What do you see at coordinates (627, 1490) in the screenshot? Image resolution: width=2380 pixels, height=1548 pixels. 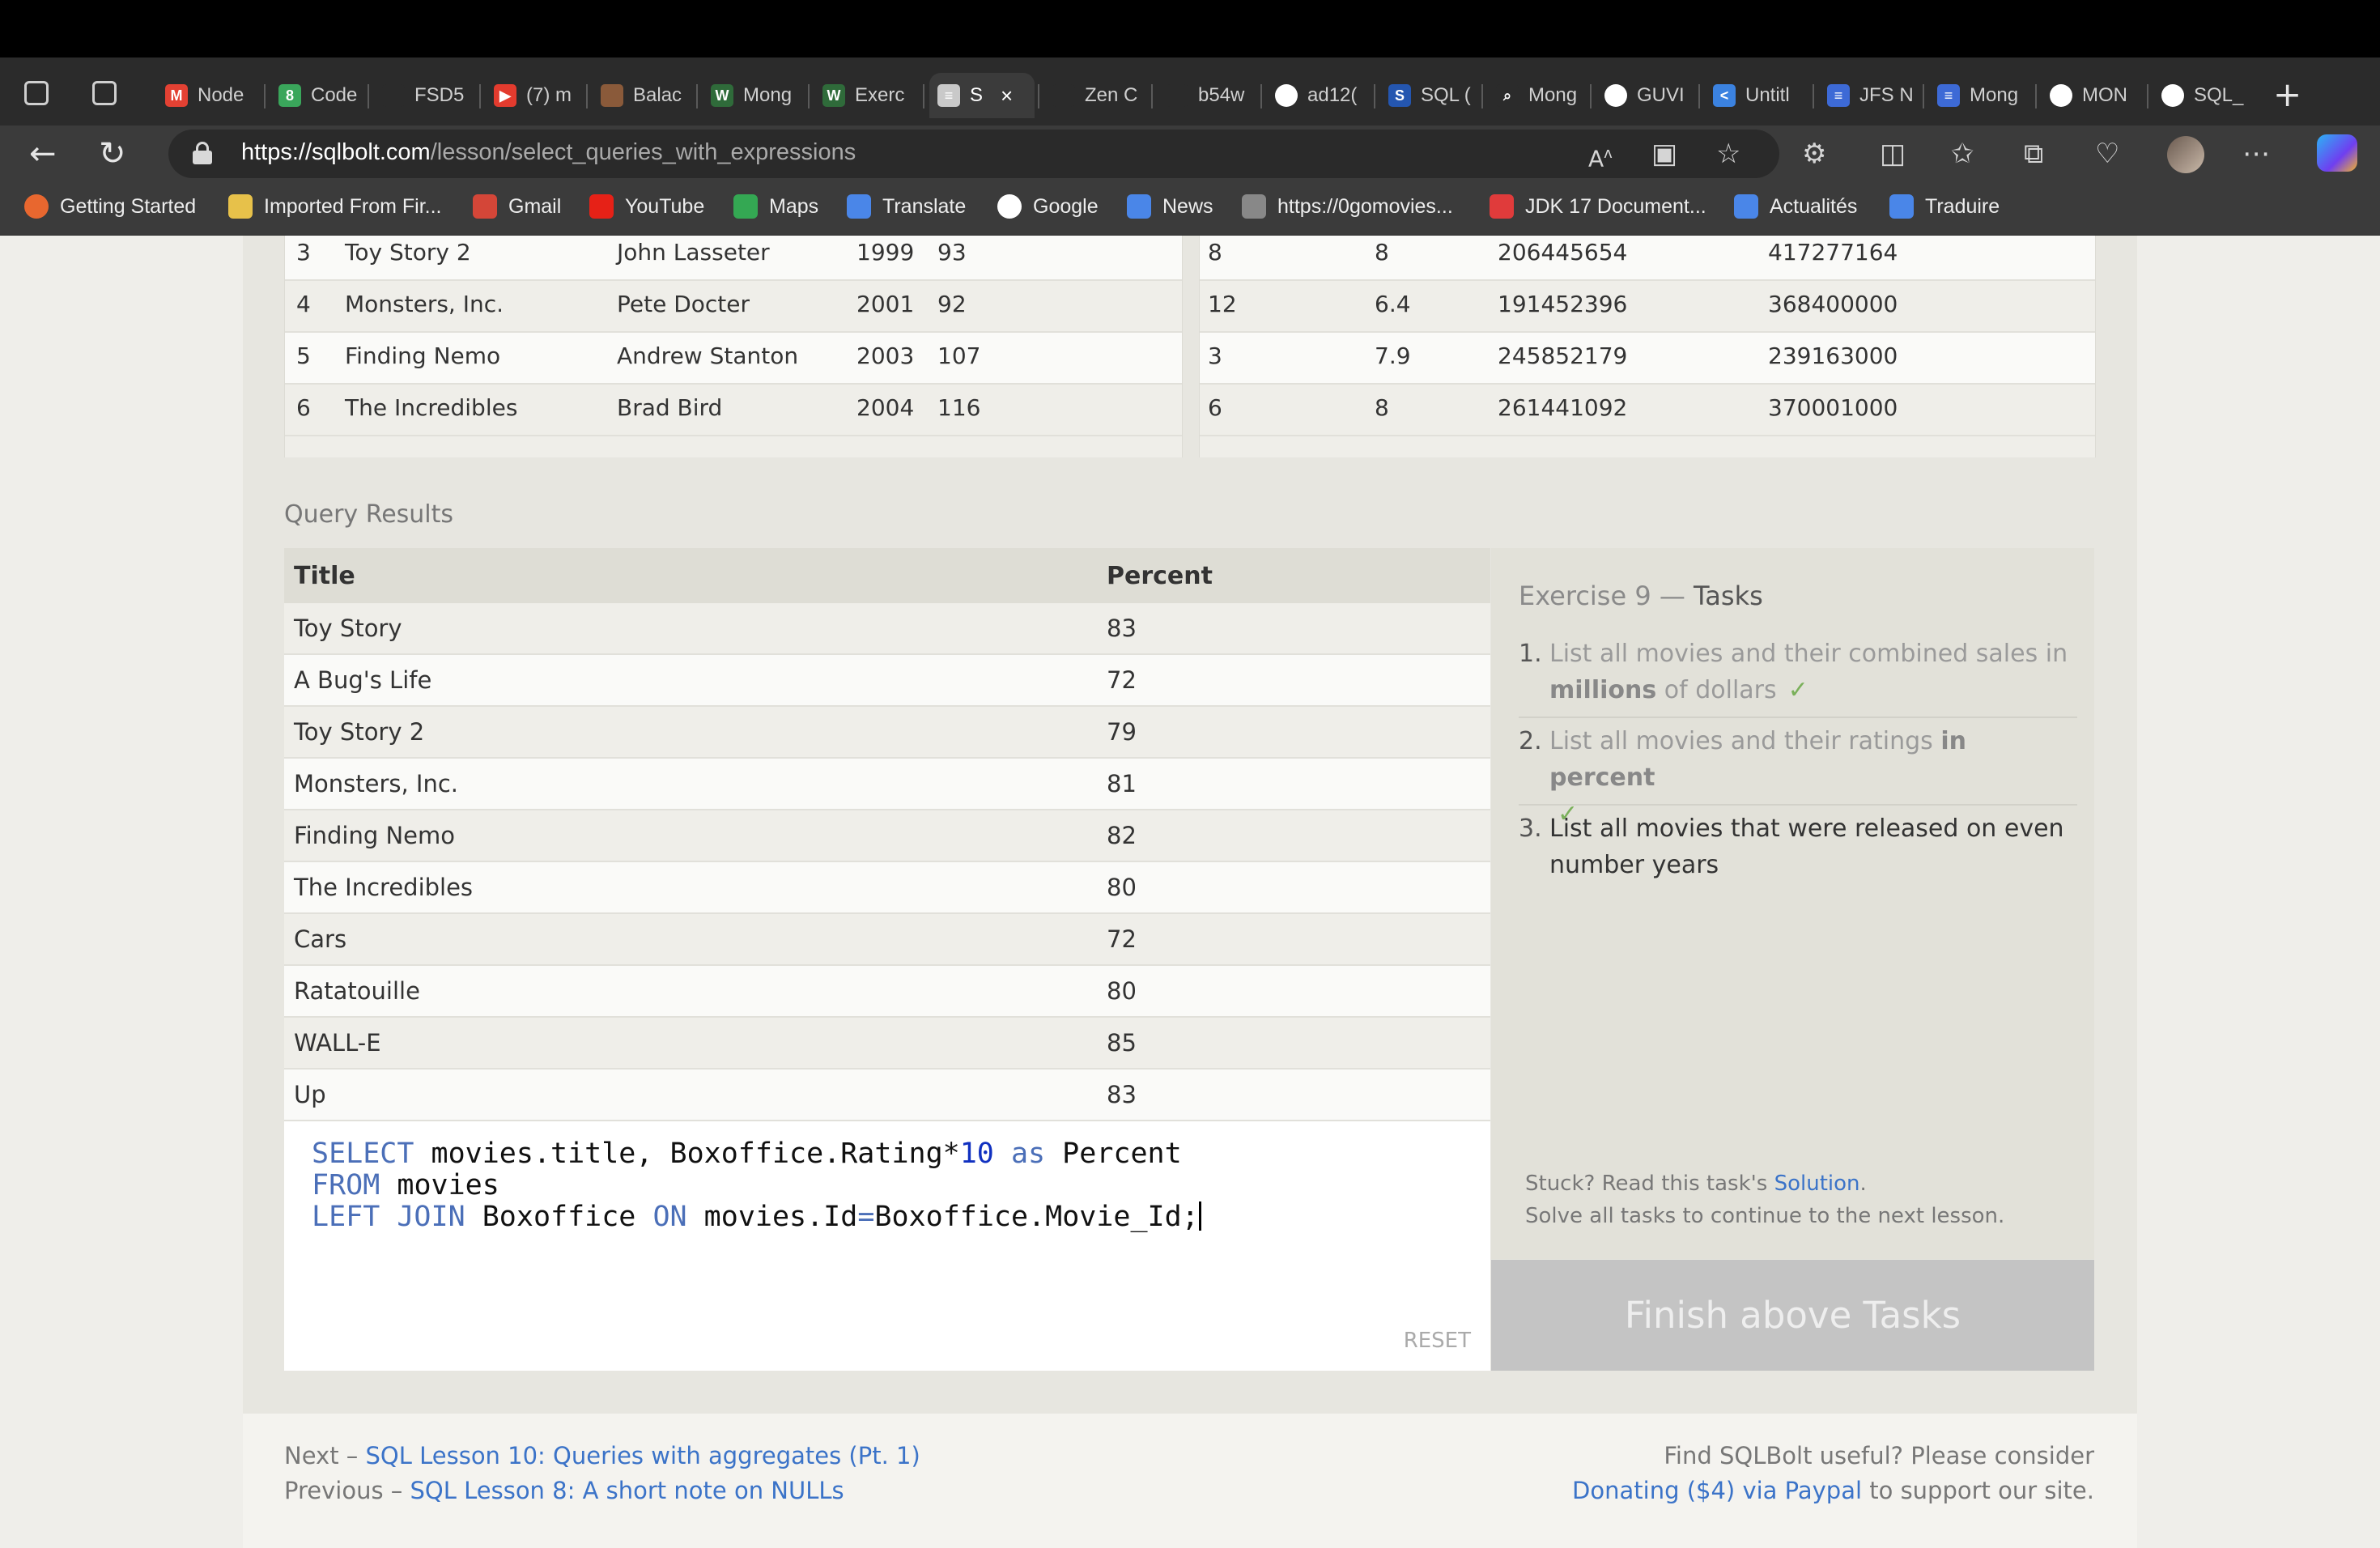 I see `previous-lesson-link: SQL Lesson 8: A short note on NULLs` at bounding box center [627, 1490].